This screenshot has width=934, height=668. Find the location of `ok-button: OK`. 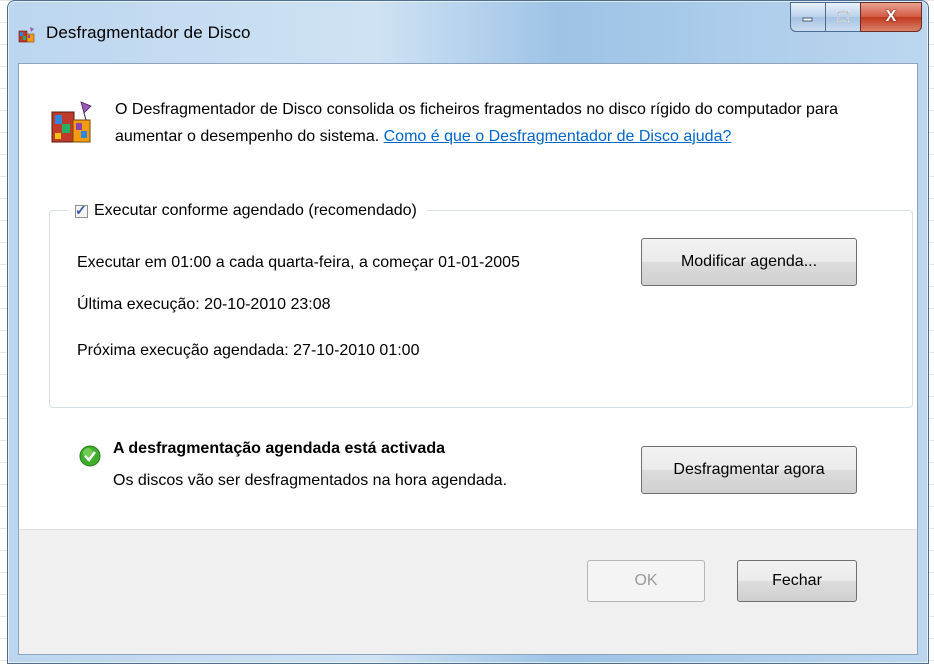

ok-button: OK is located at coordinates (646, 581).